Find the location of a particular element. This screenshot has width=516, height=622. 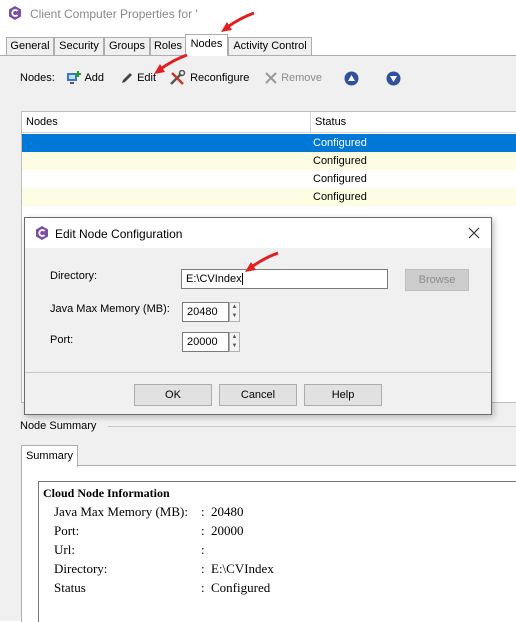

move-down-button is located at coordinates (393, 78).